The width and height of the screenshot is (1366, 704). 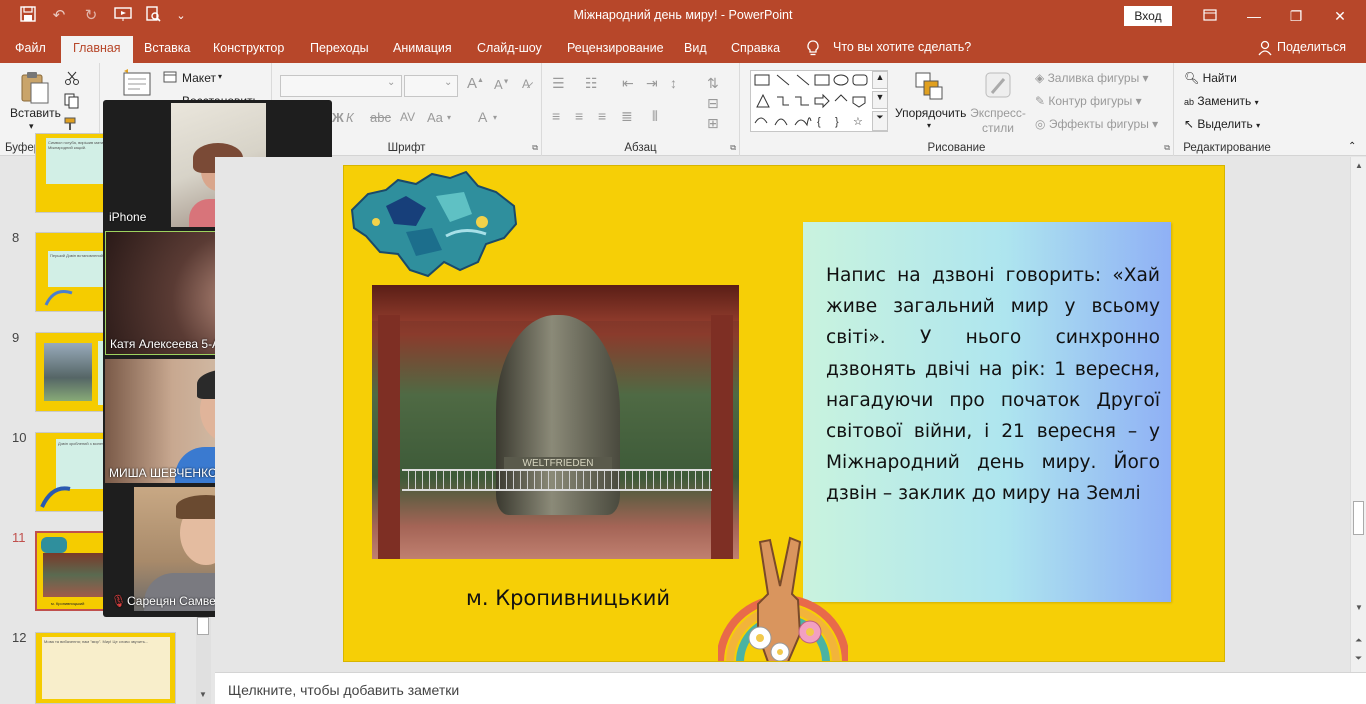 What do you see at coordinates (448, 82) in the screenshot?
I see `font-size-dropdown-icon: ⌄` at bounding box center [448, 82].